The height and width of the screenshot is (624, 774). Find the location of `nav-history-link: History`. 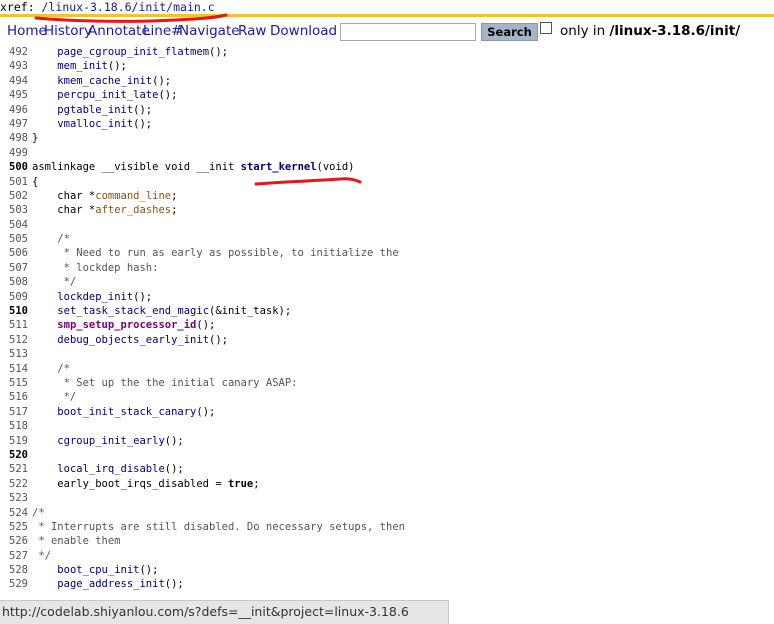

nav-history-link: History is located at coordinates (68, 31).